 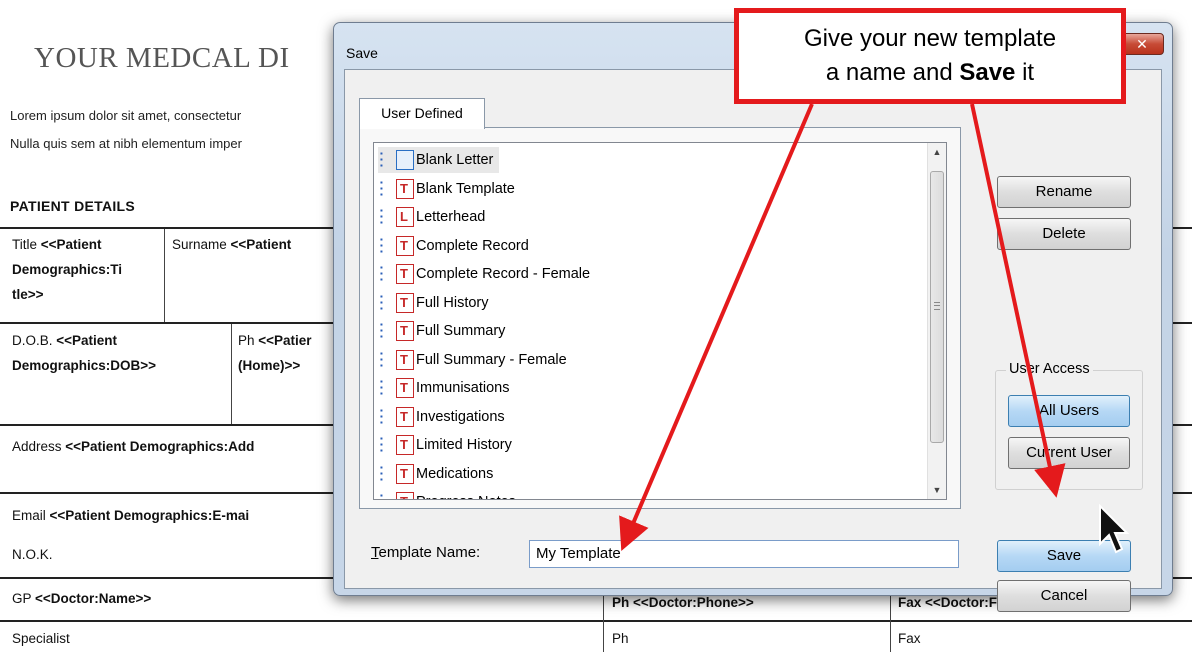 I want to click on all-users-button: All Users, so click(x=1069, y=411).